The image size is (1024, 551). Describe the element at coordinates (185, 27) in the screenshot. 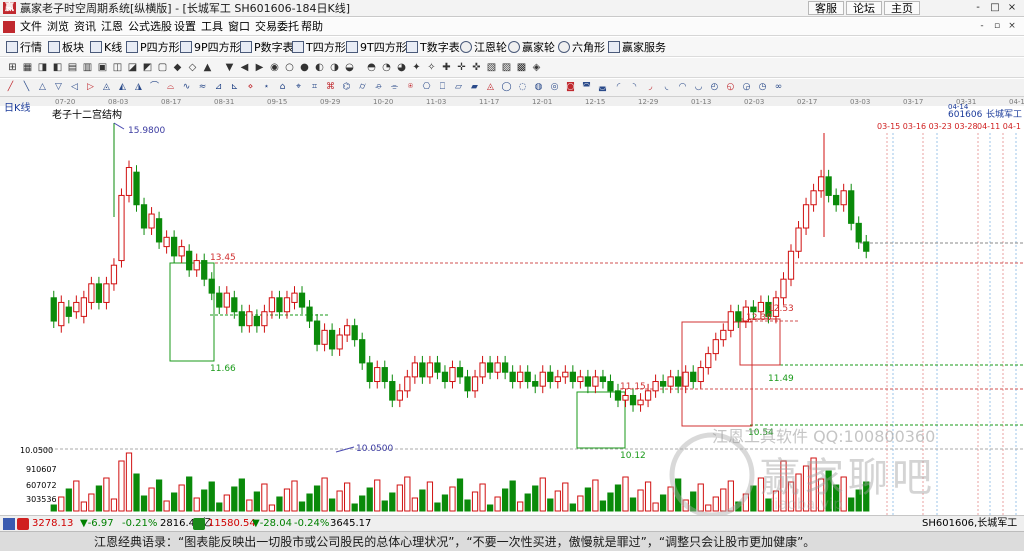

I see `menu-settings: 设置` at that location.